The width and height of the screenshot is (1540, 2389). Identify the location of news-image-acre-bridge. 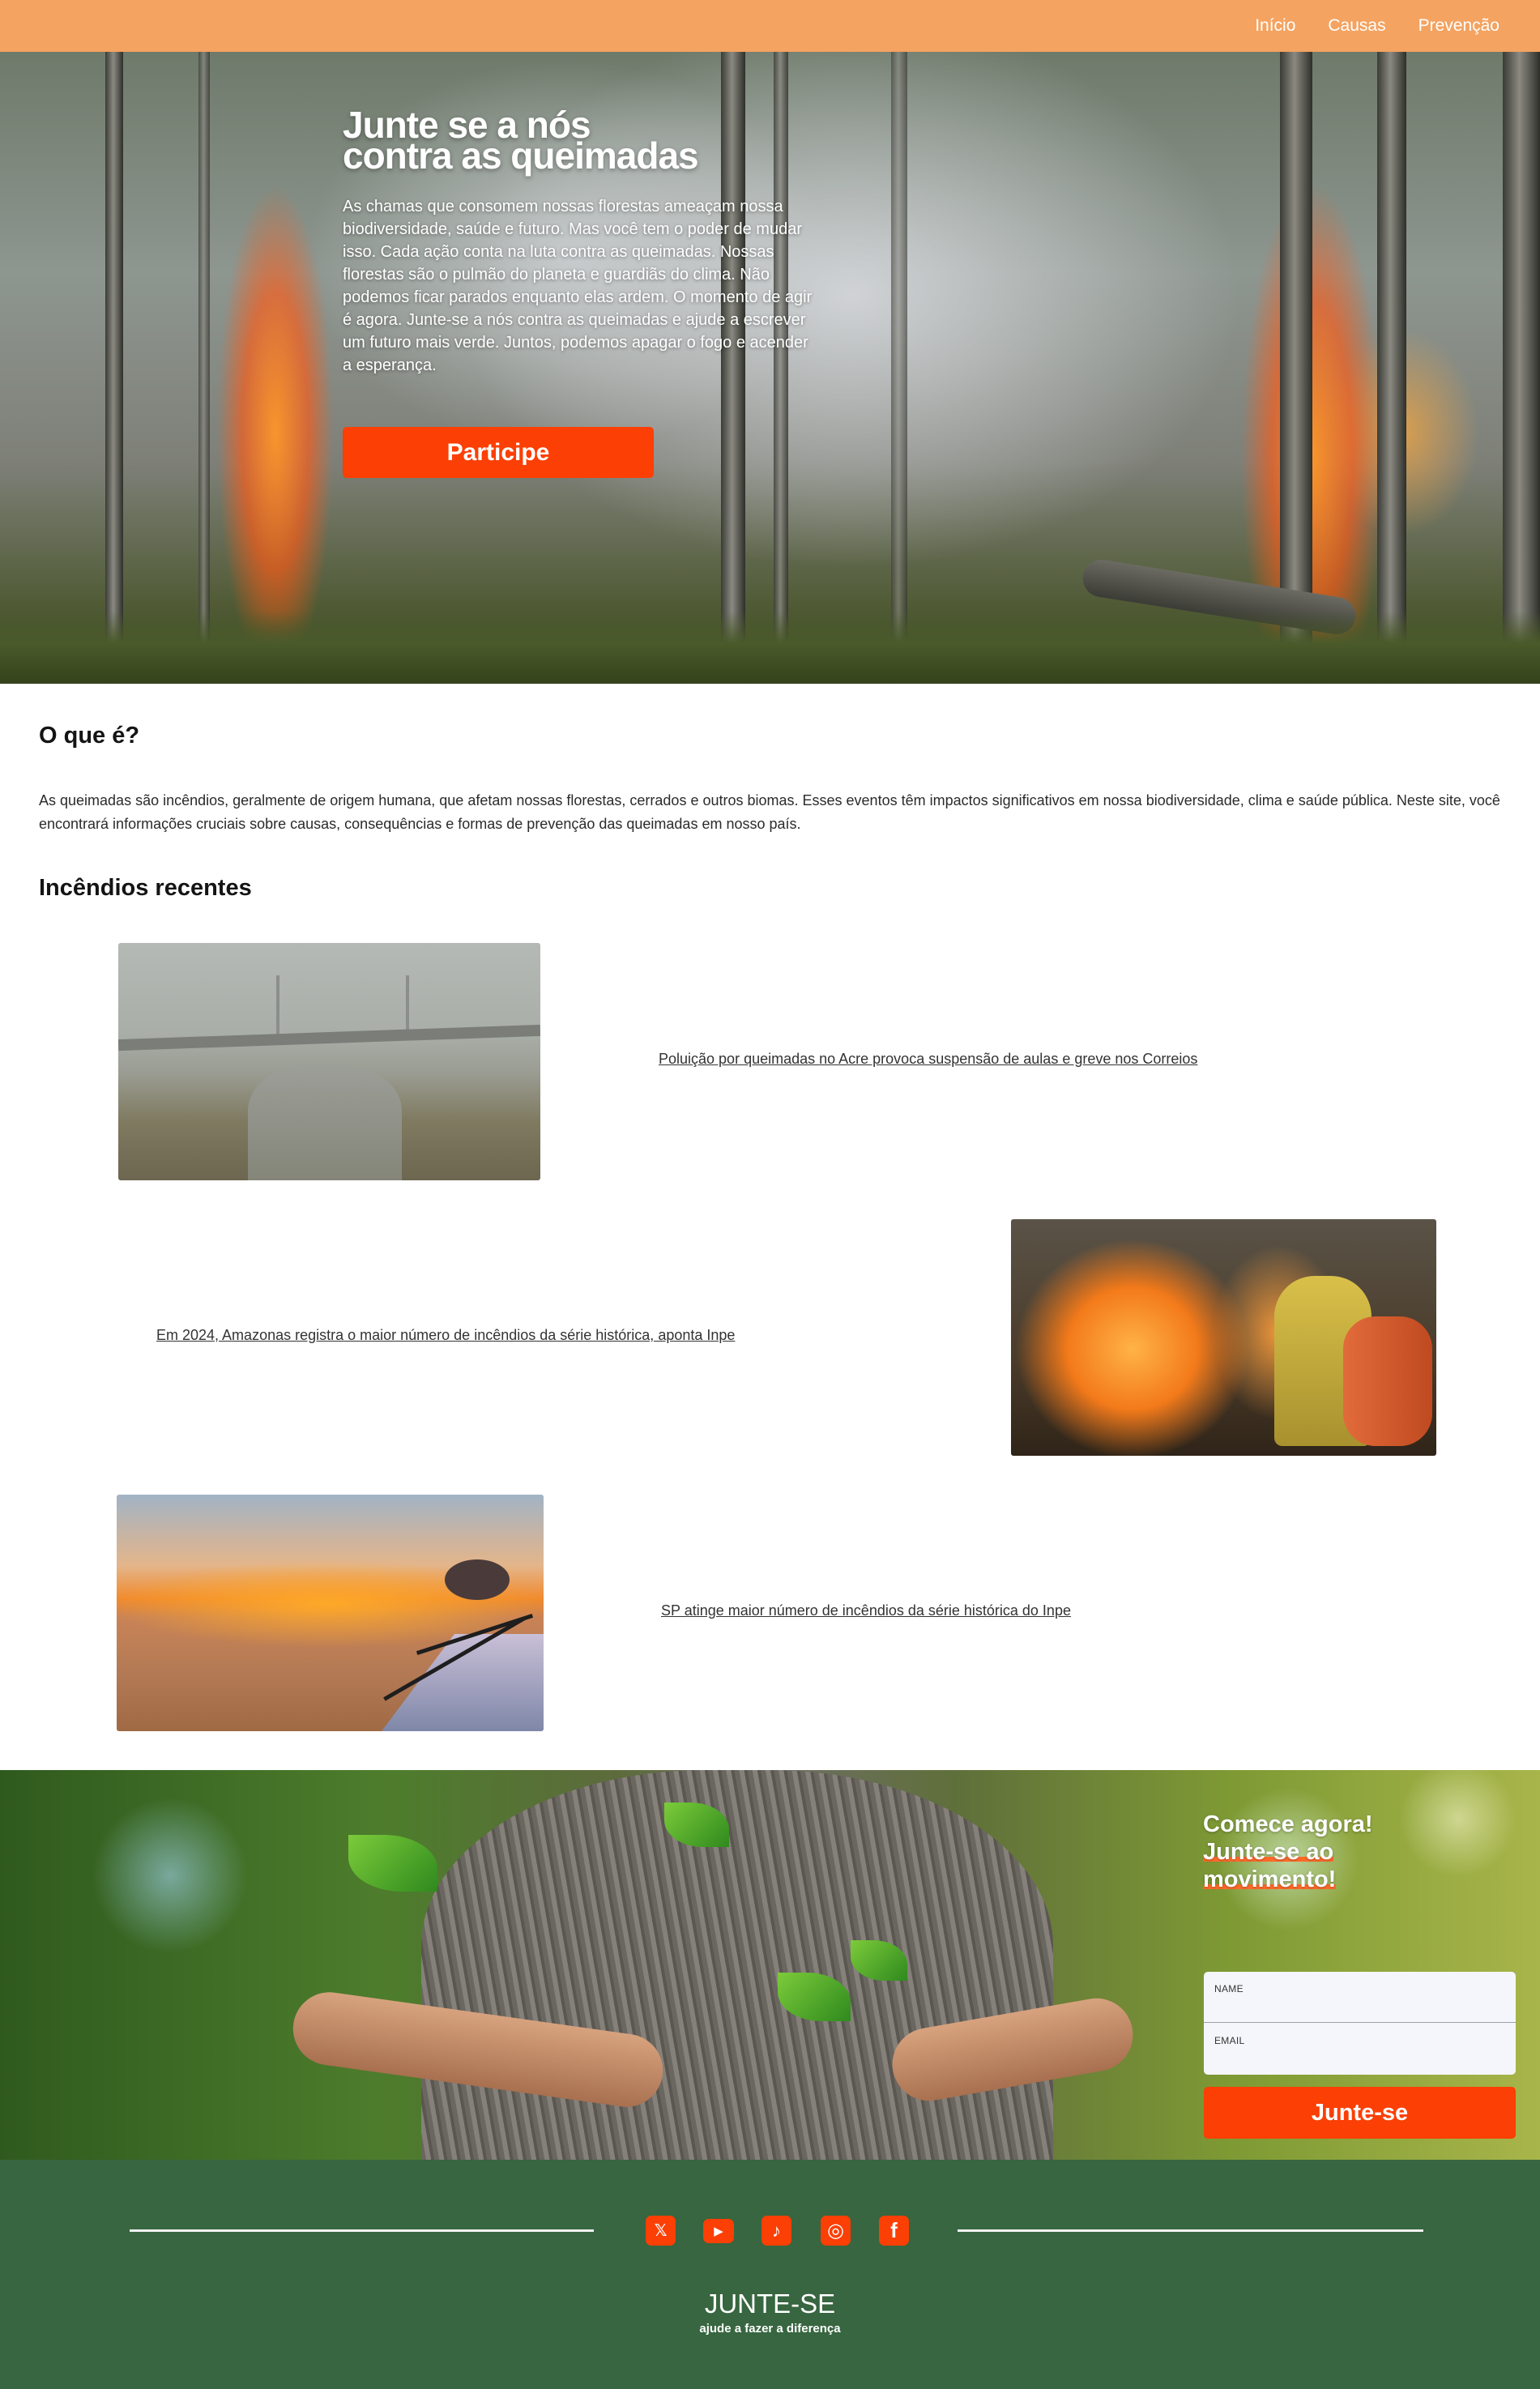
(329, 1061).